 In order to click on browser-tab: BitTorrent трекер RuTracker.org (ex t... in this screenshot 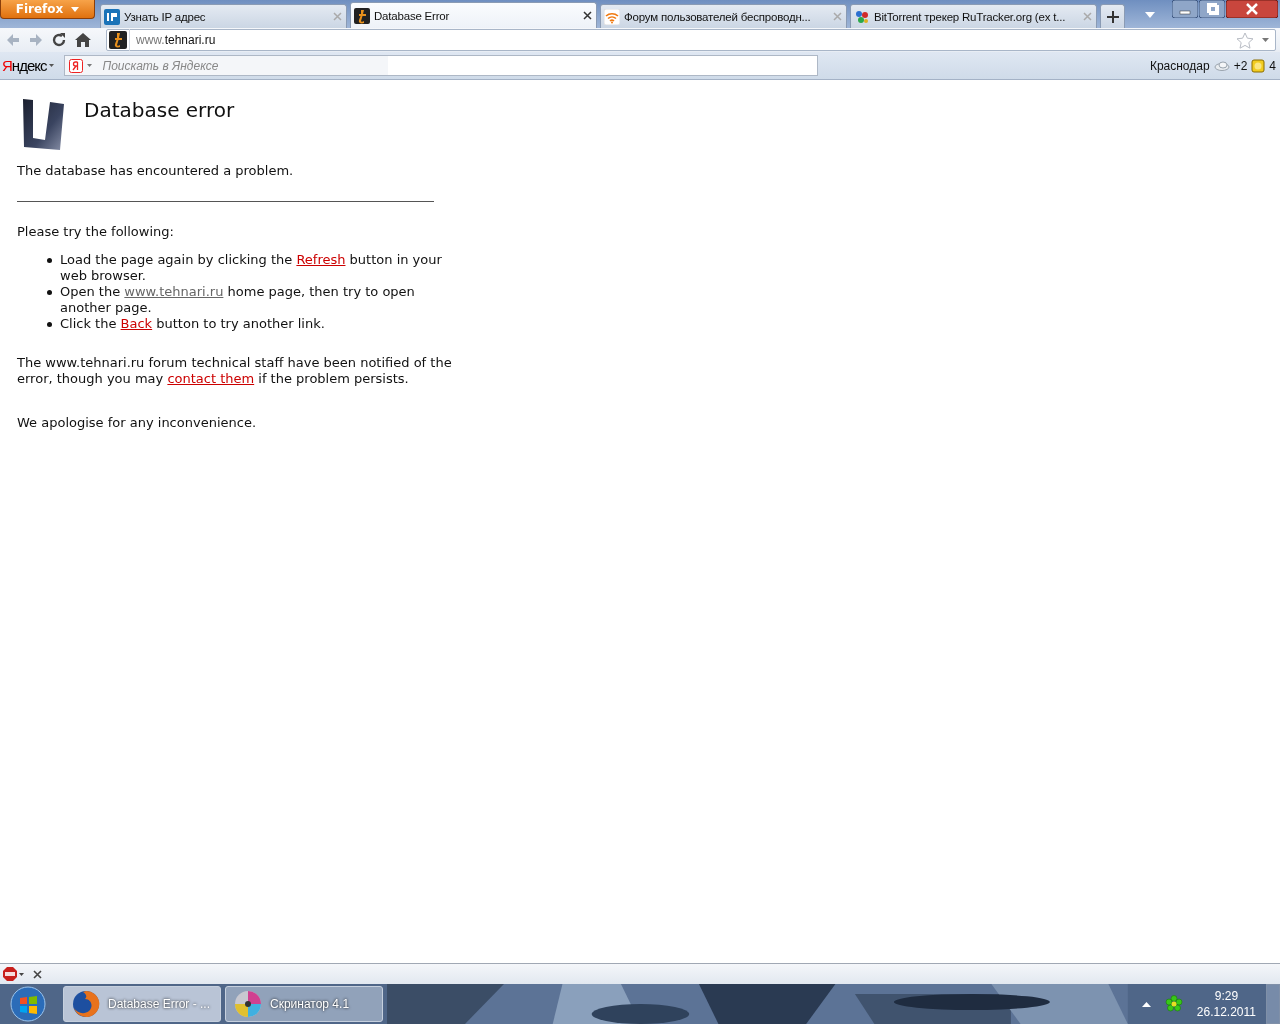, I will do `click(973, 16)`.